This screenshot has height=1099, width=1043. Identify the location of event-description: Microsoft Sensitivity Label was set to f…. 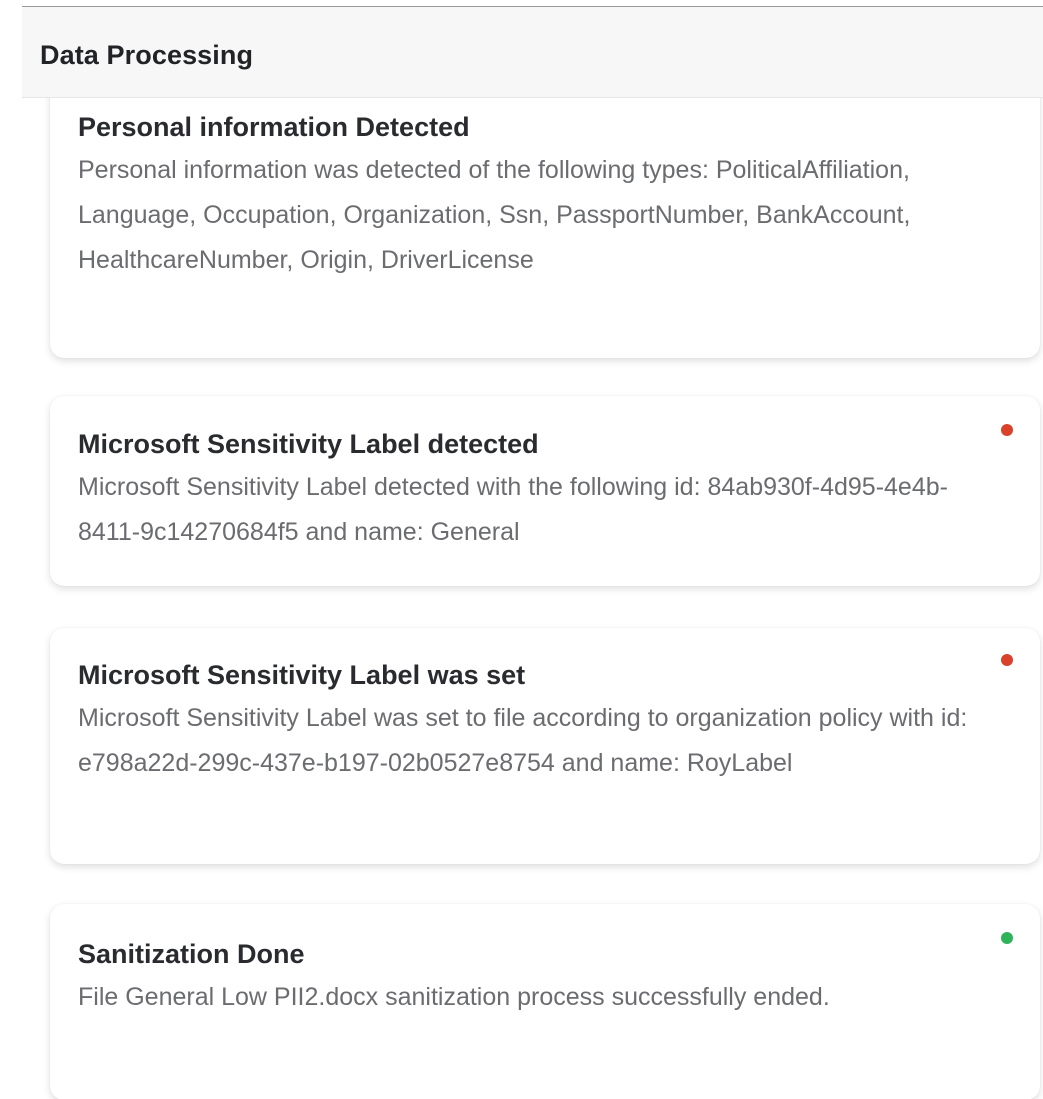
(523, 740).